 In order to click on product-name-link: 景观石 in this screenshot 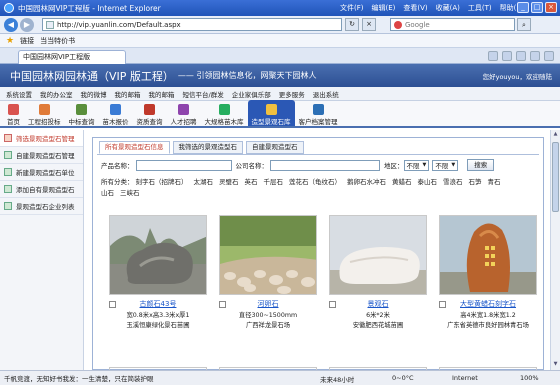, I will do `click(378, 304)`.